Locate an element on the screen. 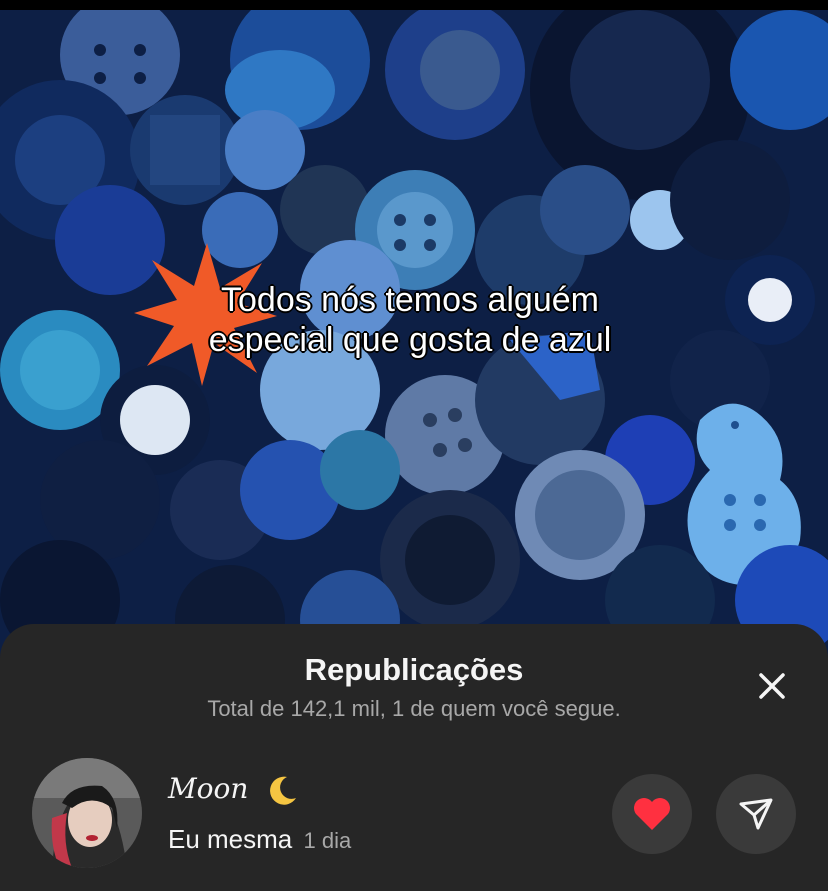 Image resolution: width=828 pixels, height=891 pixels. username-text: Moon is located at coordinates (208, 788).